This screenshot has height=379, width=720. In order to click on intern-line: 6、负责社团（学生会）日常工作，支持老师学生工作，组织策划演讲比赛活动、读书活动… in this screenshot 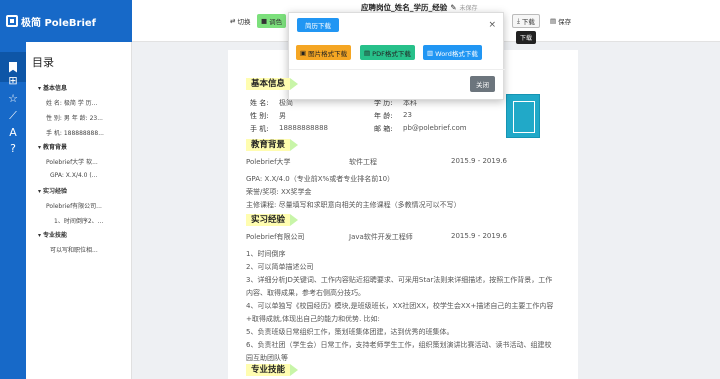, I will do `click(398, 345)`.